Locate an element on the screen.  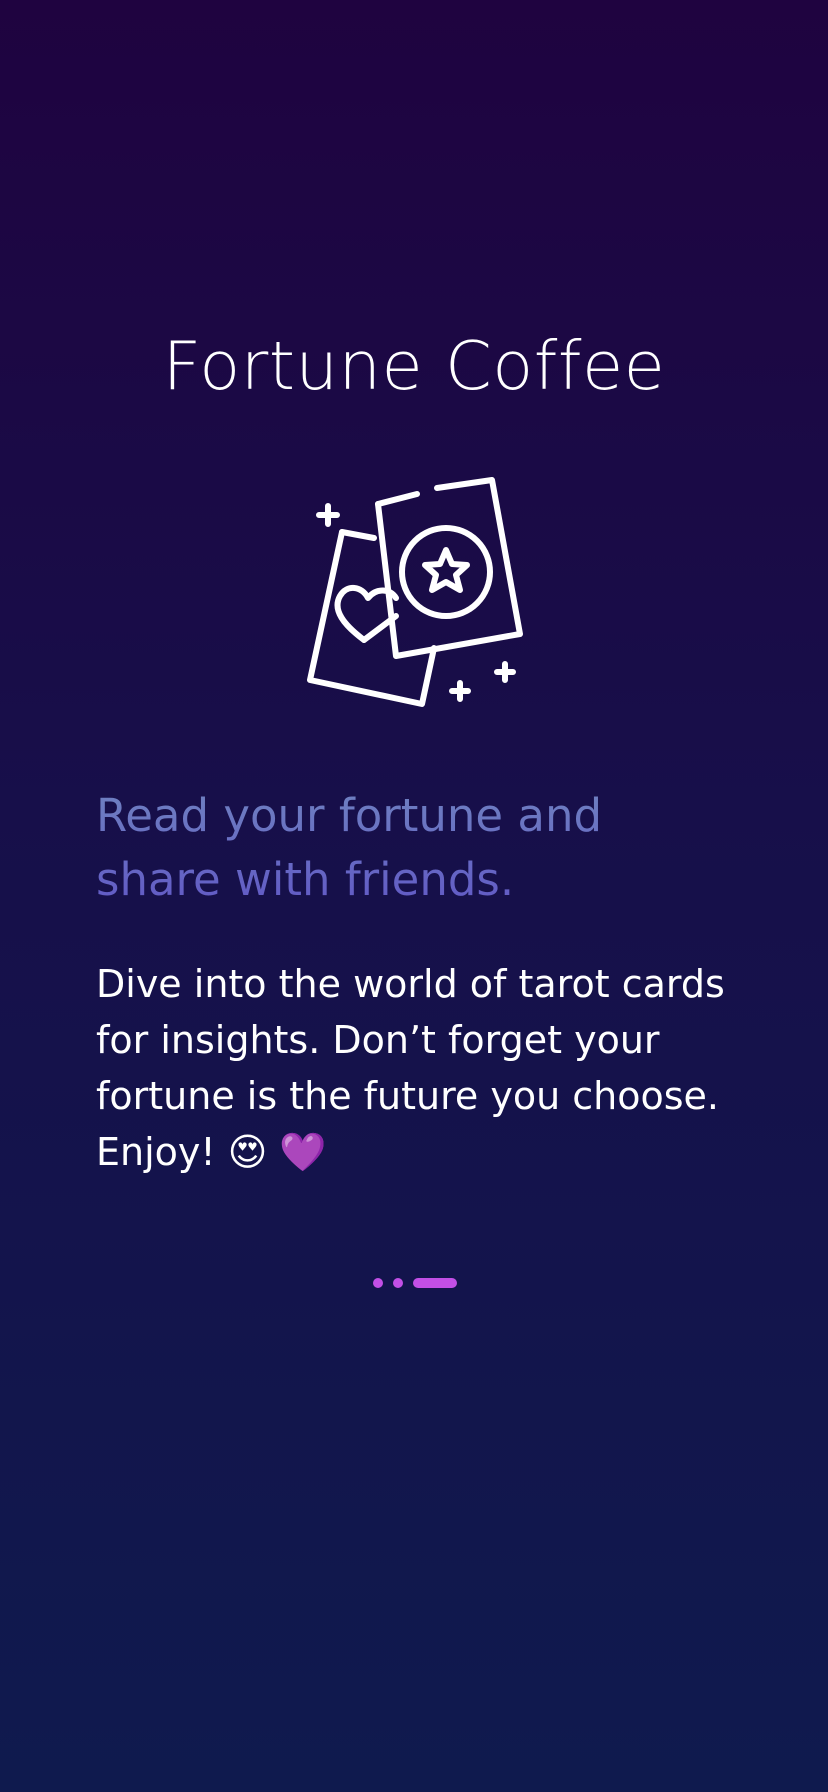
app-title: Fortune Coffee is located at coordinates (414, 366).